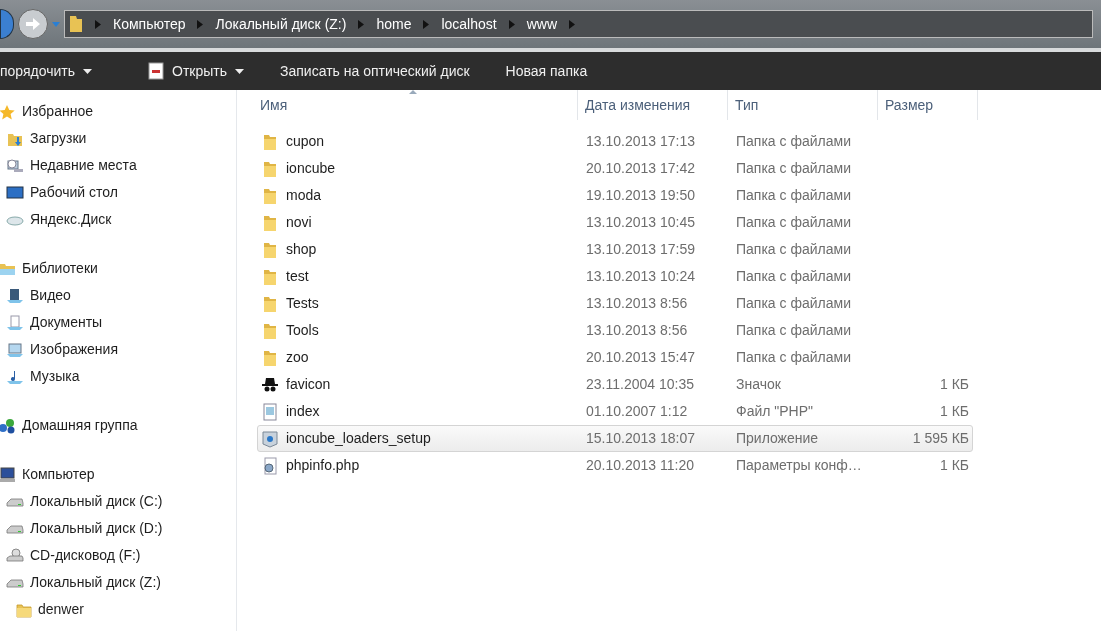  Describe the element at coordinates (118, 268) in the screenshot. I see `sidebar-item: Библиотеки` at that location.